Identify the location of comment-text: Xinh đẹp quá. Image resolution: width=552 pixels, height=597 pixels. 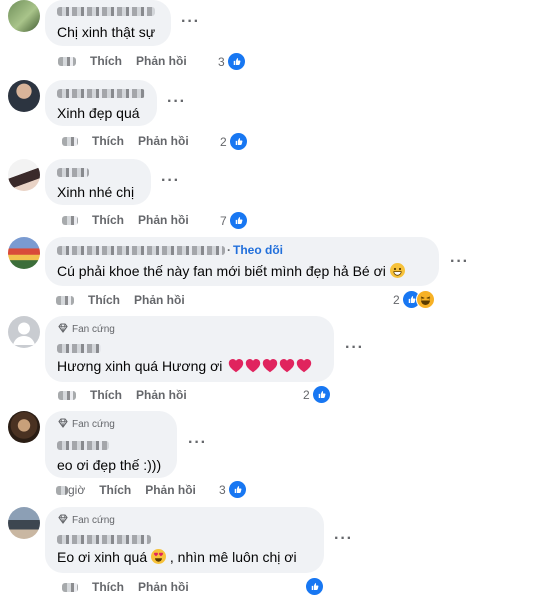
(98, 113).